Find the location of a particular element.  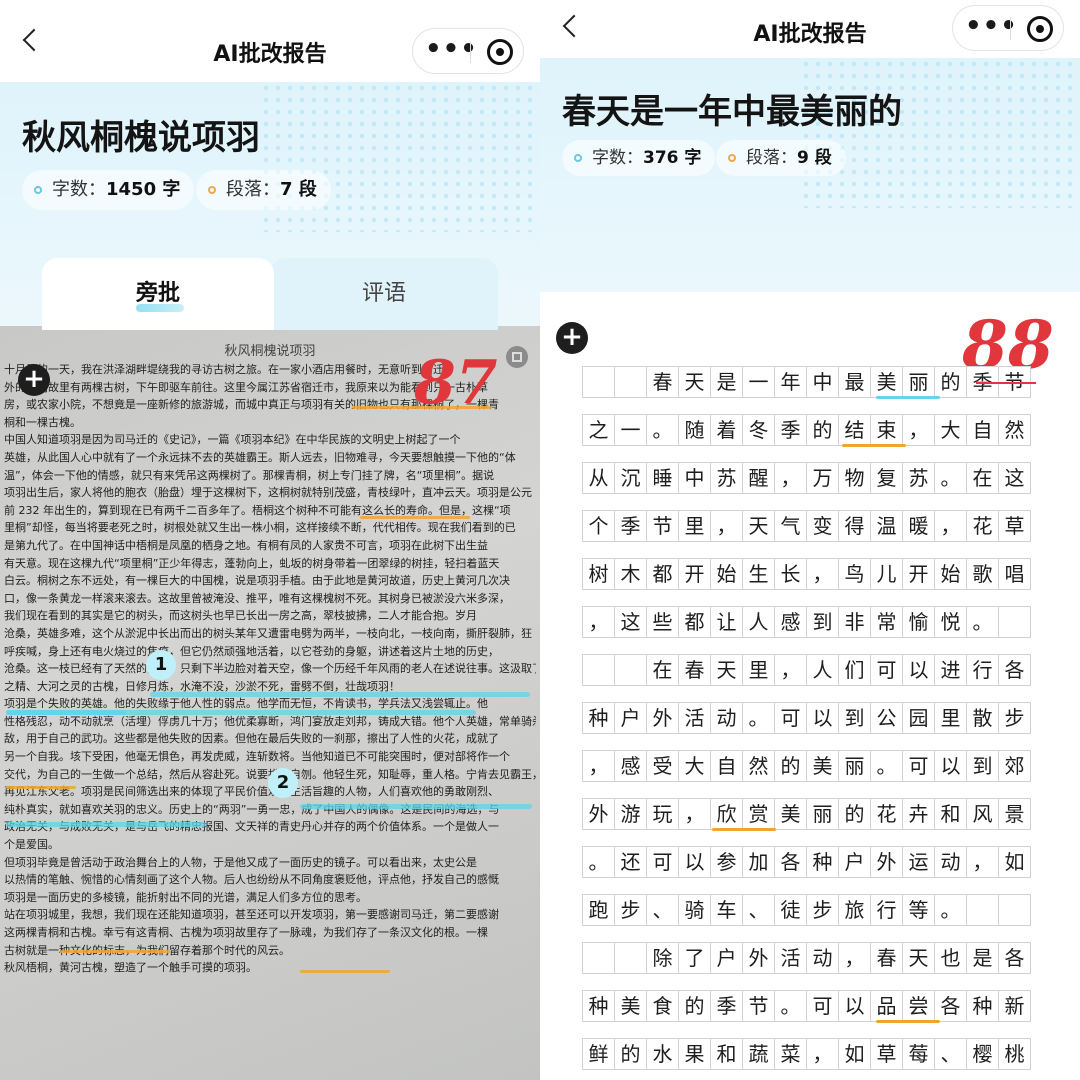

grid-cell: 里 is located at coordinates (758, 670).